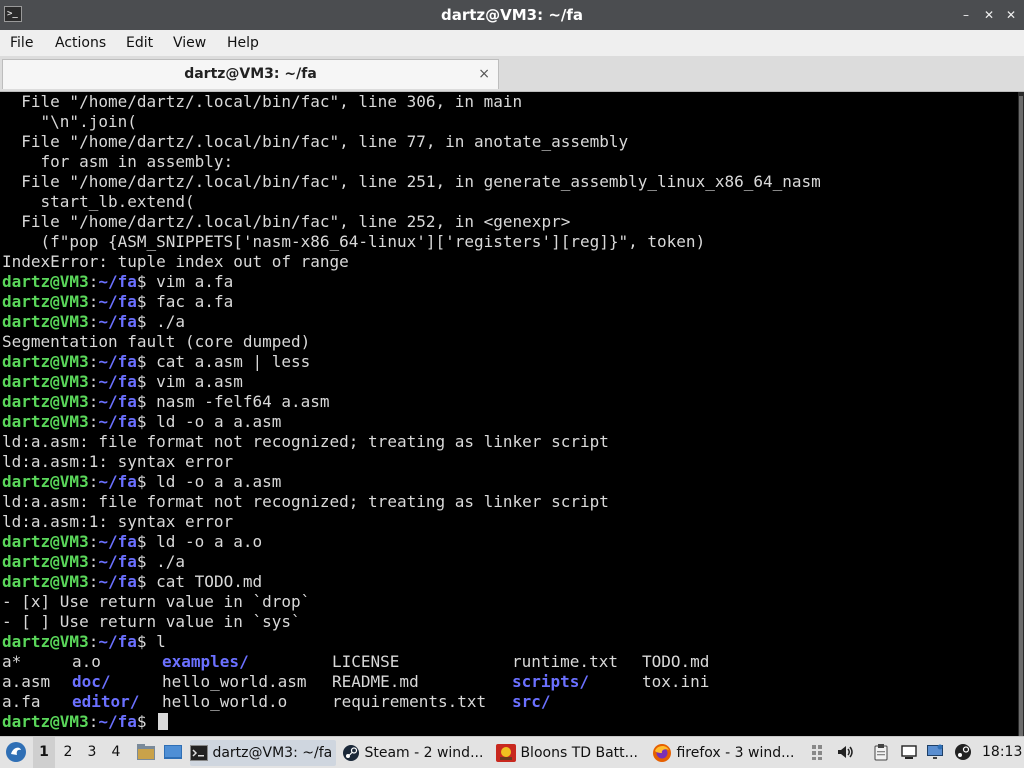 This screenshot has width=1024, height=768. I want to click on prompt-line: dartz@VM3:~/fa$ cat TODO.md, so click(411, 582).